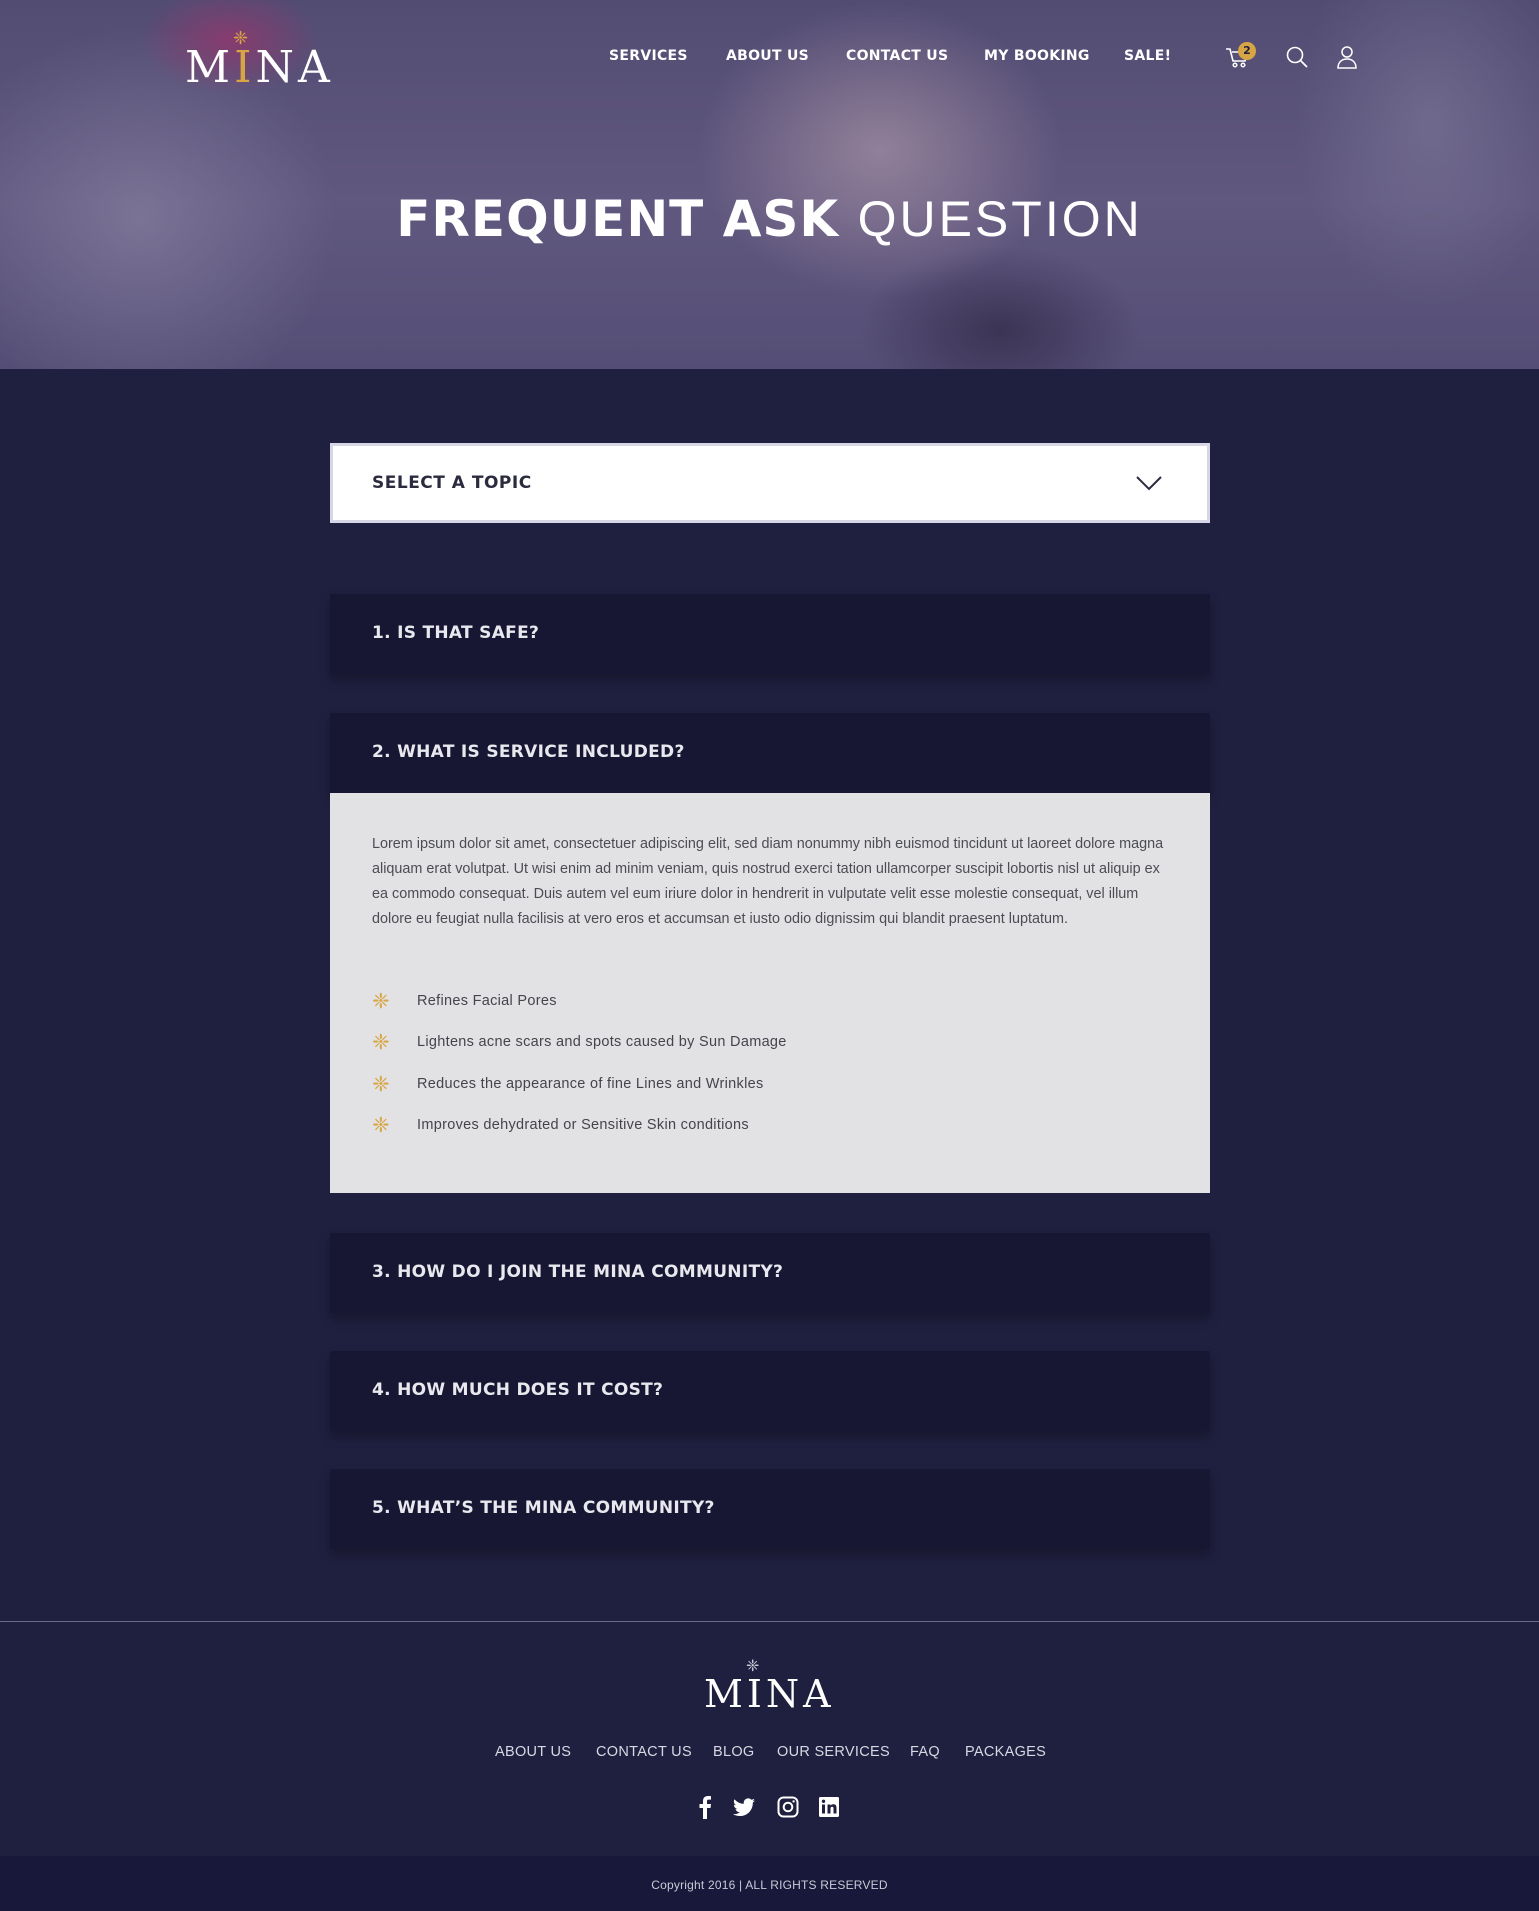  Describe the element at coordinates (769, 1621) in the screenshot. I see `footer-divider` at that location.